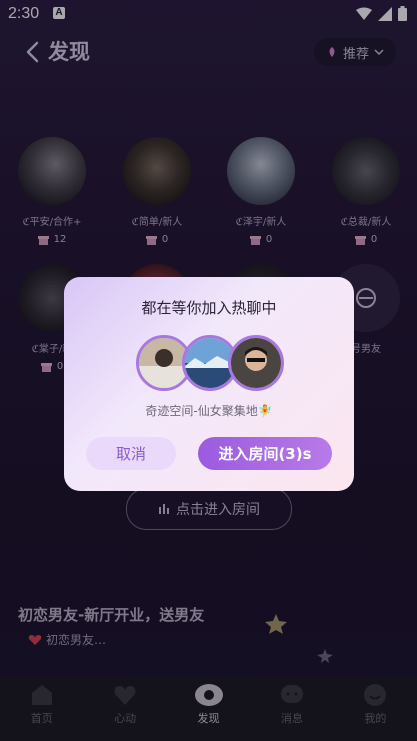 This screenshot has width=417, height=741. Describe the element at coordinates (256, 363) in the screenshot. I see `avatar` at that location.